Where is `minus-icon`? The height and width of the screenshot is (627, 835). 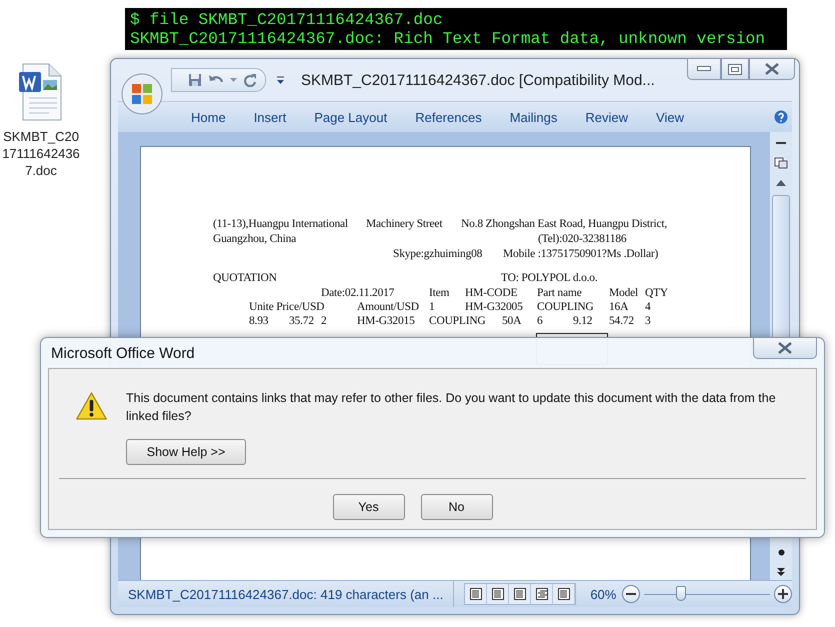 minus-icon is located at coordinates (631, 594).